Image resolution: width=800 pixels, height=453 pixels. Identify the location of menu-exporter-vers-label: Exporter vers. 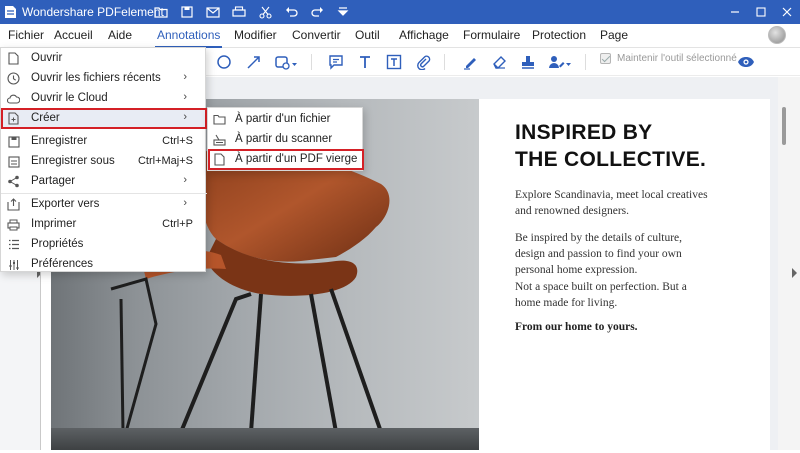
(65, 204).